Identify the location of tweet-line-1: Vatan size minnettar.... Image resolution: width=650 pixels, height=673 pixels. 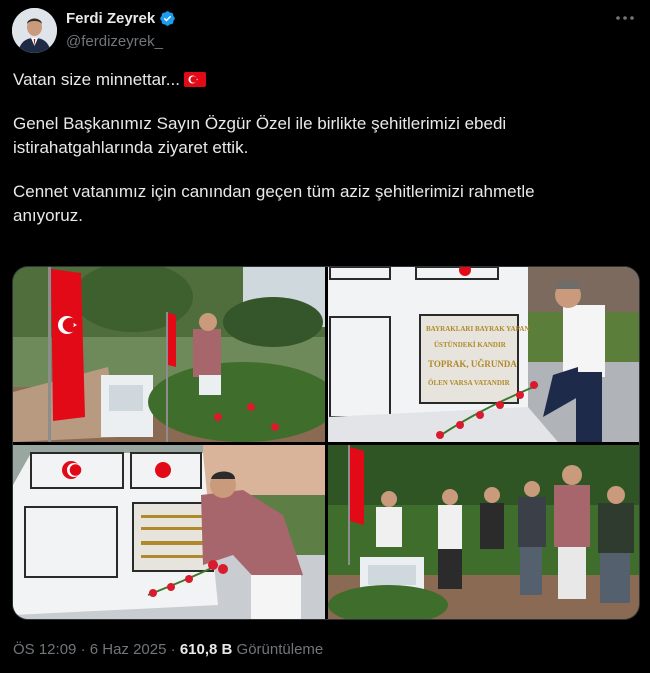
(313, 80).